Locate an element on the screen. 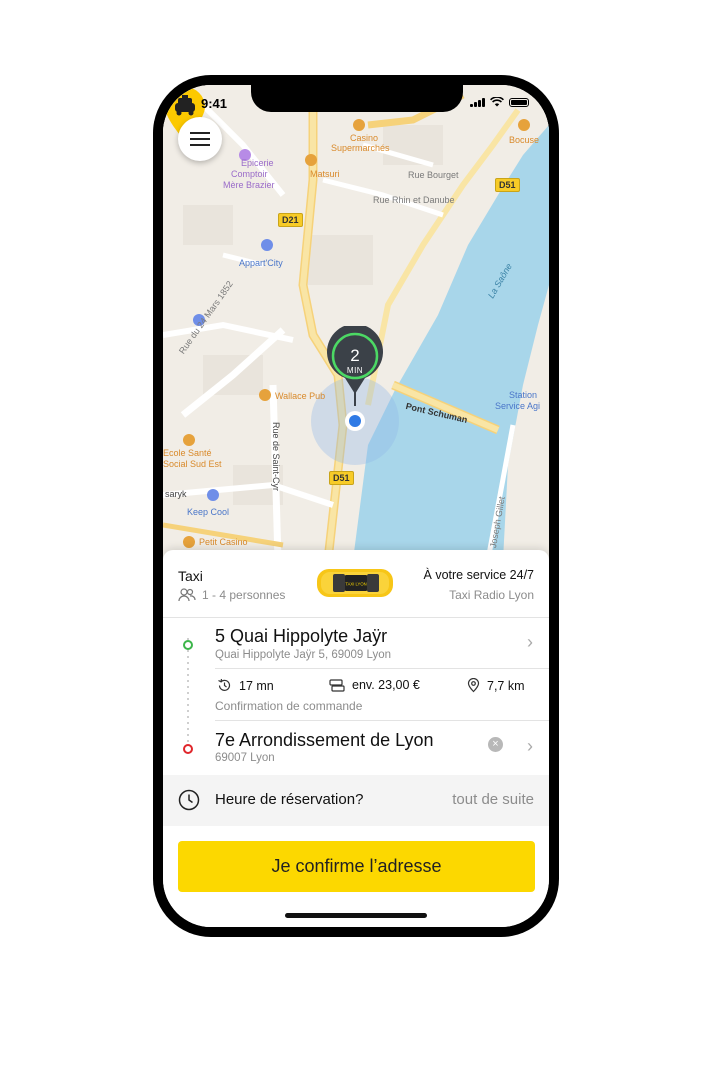 The height and width of the screenshot is (1082, 702). pickup-chevron-right-icon: › is located at coordinates (530, 642).